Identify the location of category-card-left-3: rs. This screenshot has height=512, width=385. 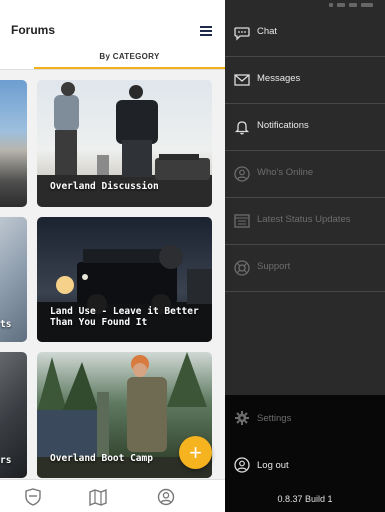
(13, 415).